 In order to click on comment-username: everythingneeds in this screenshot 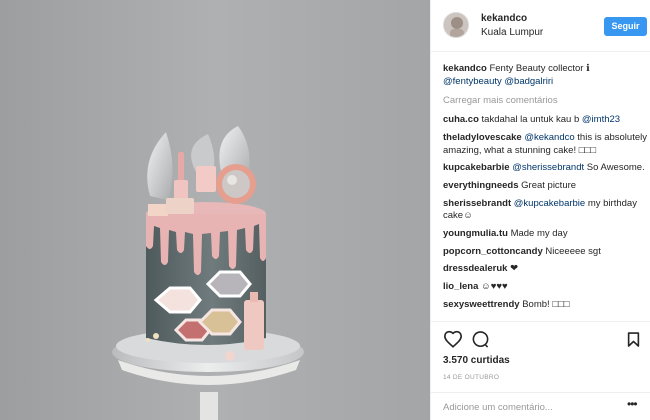, I will do `click(481, 185)`.